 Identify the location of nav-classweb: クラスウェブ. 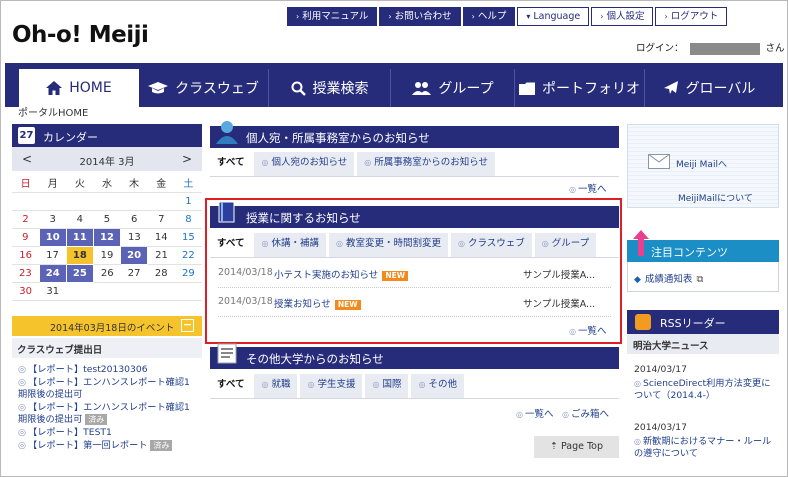
(204, 88).